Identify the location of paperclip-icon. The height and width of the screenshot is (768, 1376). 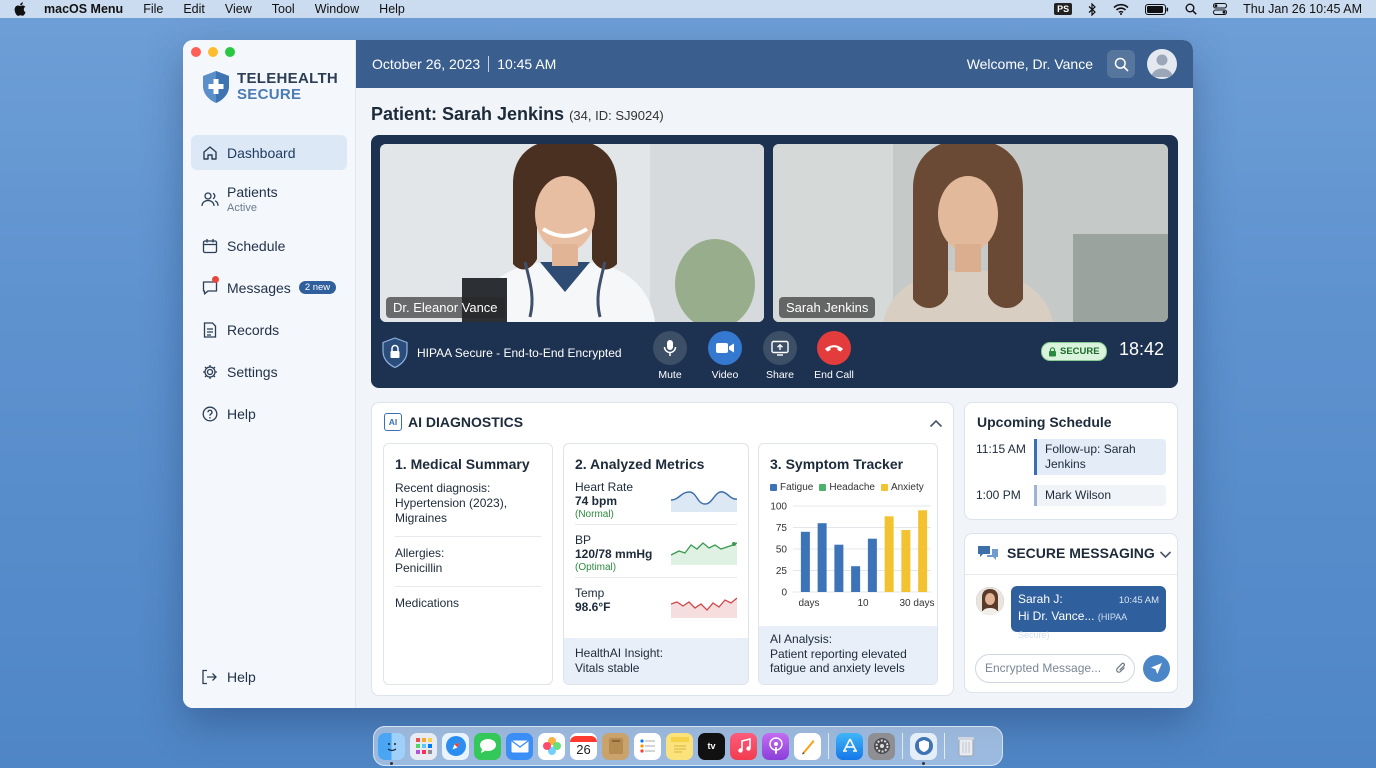
(1121, 669).